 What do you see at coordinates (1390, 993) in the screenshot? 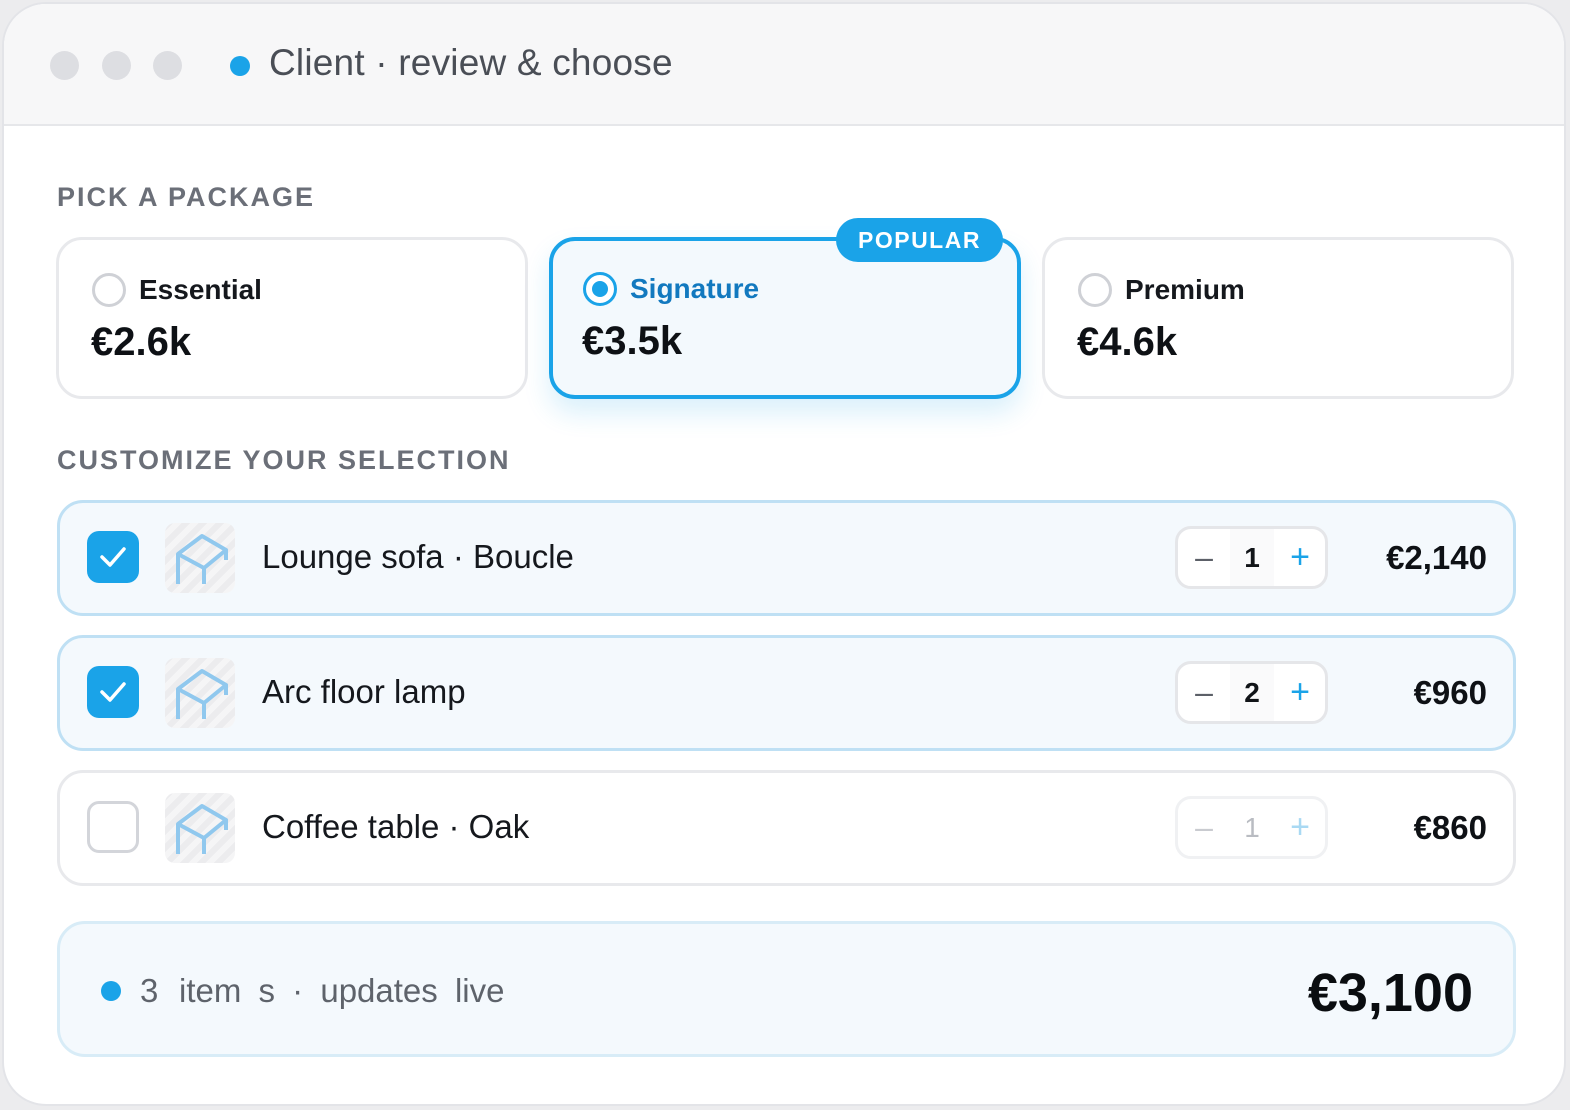
I see `total-price: €3,100` at bounding box center [1390, 993].